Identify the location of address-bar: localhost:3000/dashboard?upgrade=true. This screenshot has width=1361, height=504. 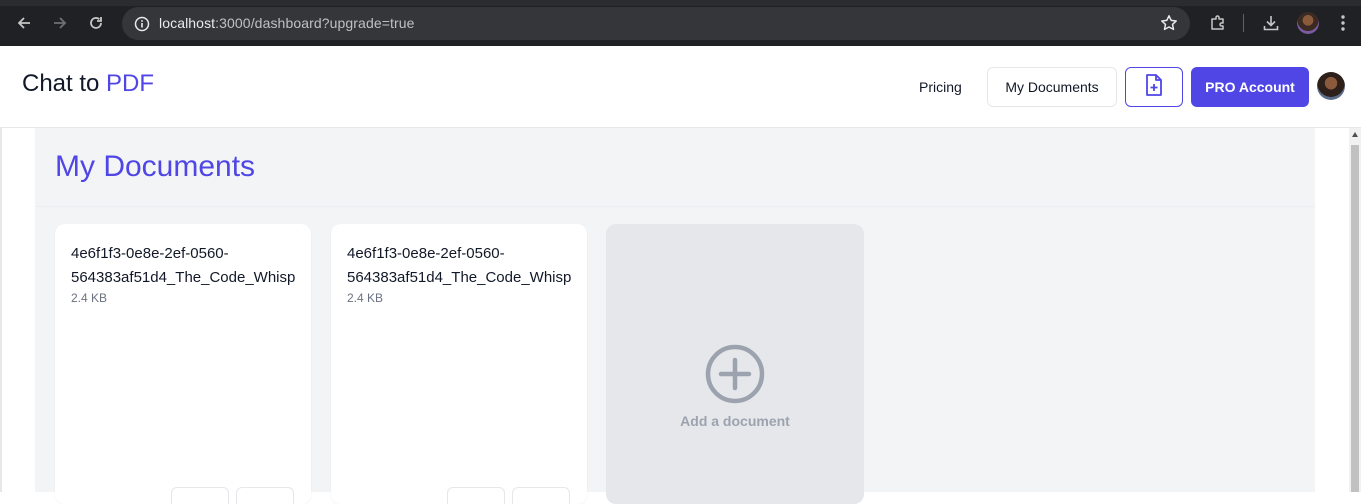
(656, 23).